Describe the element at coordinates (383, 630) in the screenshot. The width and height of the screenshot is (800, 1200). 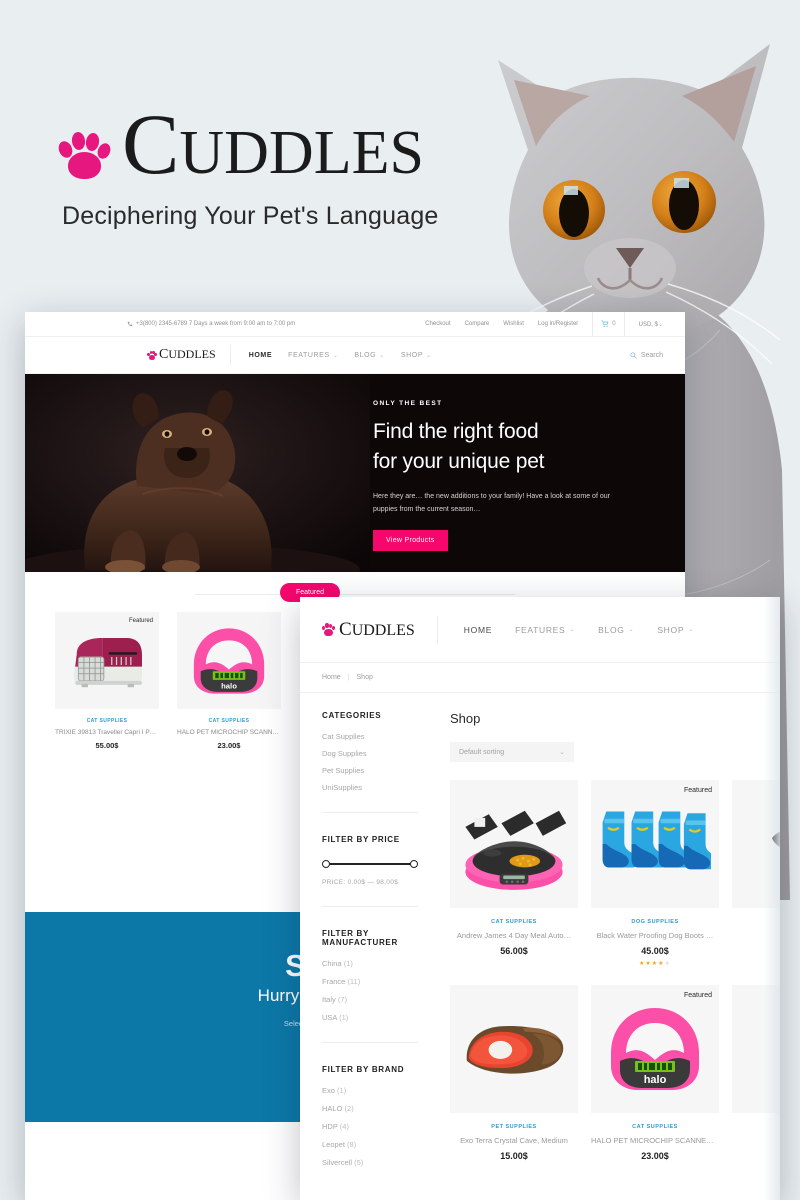
I see `shop-logo-rest: UDDLES` at that location.